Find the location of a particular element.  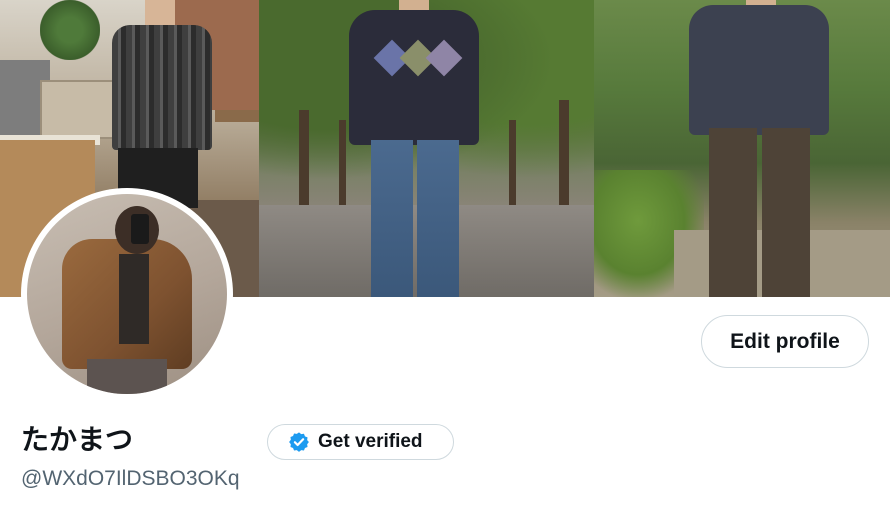

avatar-photo is located at coordinates (127, 294).